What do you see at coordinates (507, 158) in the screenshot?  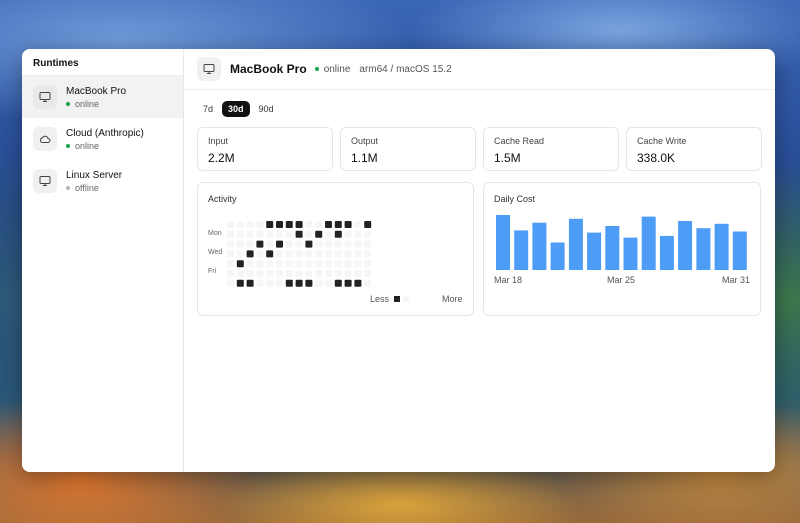 I see `stat-value: 1.5M` at bounding box center [507, 158].